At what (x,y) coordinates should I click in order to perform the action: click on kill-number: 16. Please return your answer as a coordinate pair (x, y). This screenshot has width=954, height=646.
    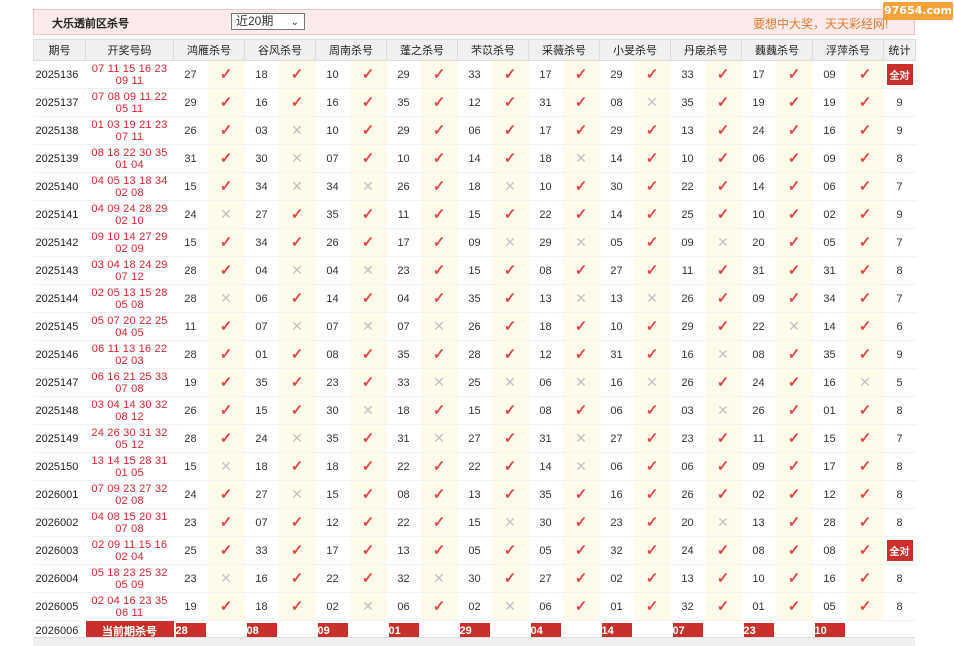
    Looking at the image, I should click on (829, 130).